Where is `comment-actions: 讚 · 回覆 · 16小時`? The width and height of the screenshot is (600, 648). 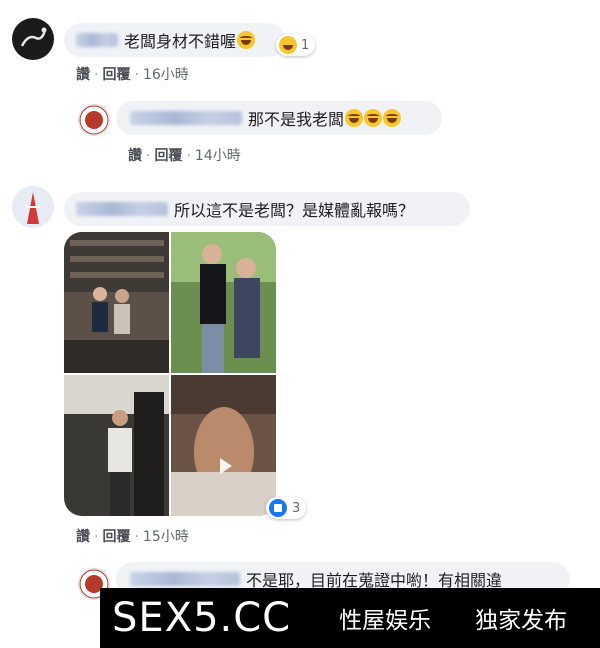
comment-actions: 讚 · 回覆 · 16小時 is located at coordinates (132, 75).